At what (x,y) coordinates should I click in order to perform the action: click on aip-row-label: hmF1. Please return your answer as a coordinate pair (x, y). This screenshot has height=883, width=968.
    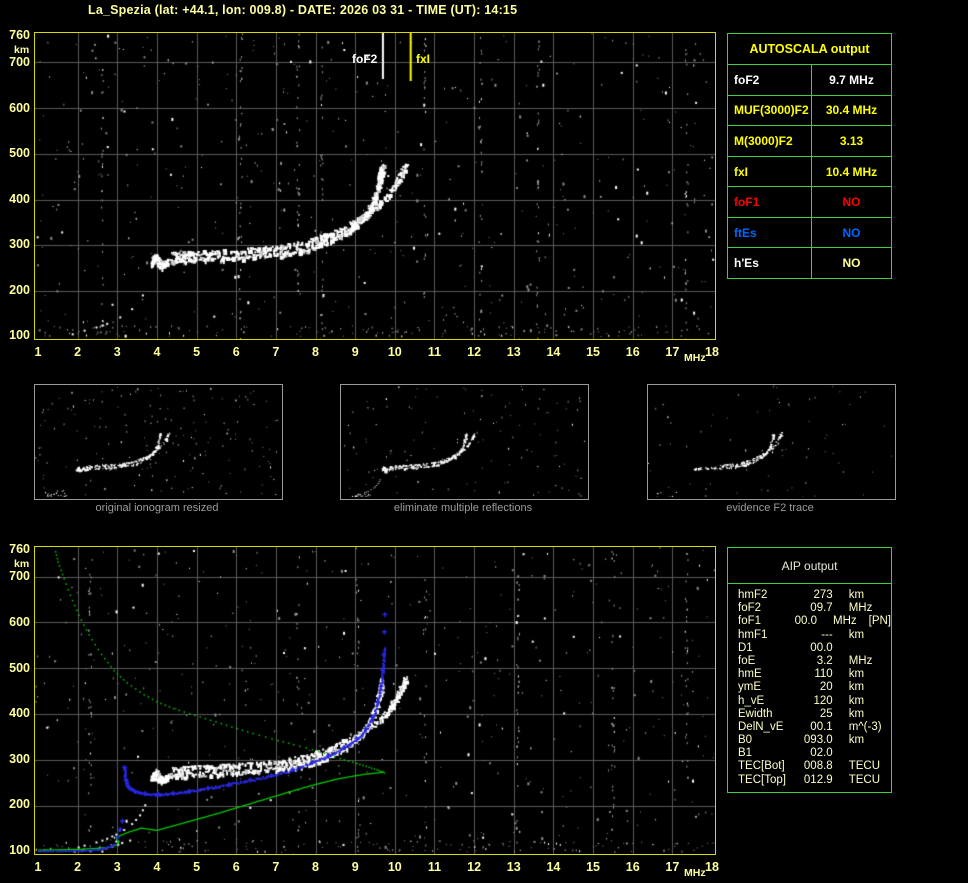
    Looking at the image, I should click on (753, 634).